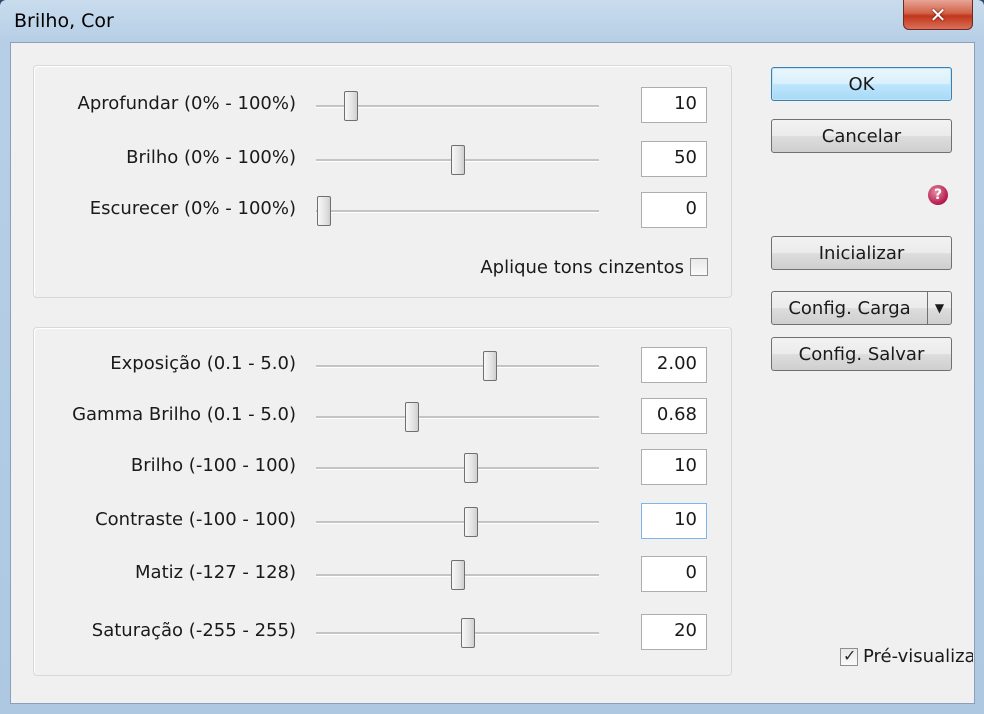 The width and height of the screenshot is (984, 714). Describe the element at coordinates (674, 416) in the screenshot. I see `value-input: 0.68` at that location.